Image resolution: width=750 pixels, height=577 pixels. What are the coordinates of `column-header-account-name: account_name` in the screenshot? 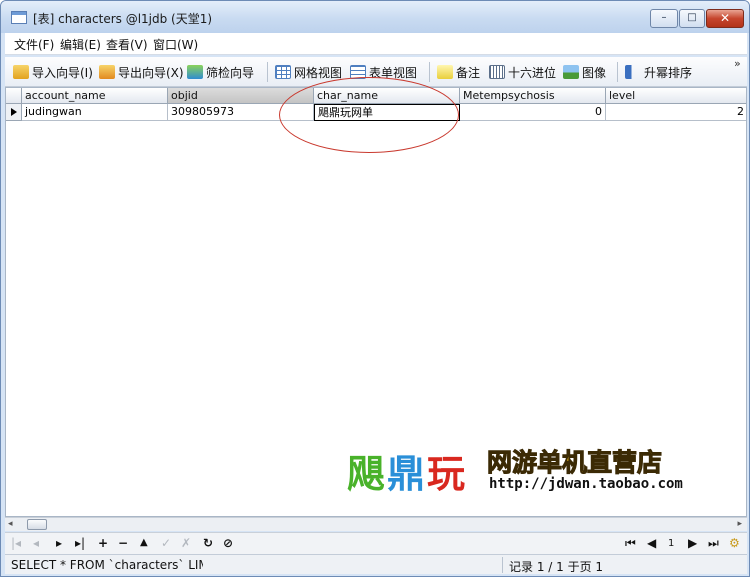 It's located at (95, 96).